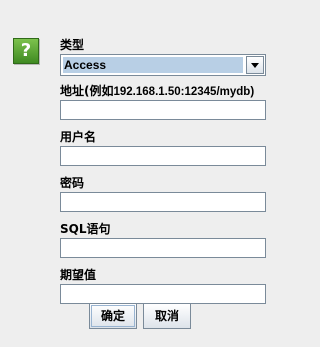 Image resolution: width=320 pixels, height=347 pixels. I want to click on question-icon: ?, so click(26, 51).